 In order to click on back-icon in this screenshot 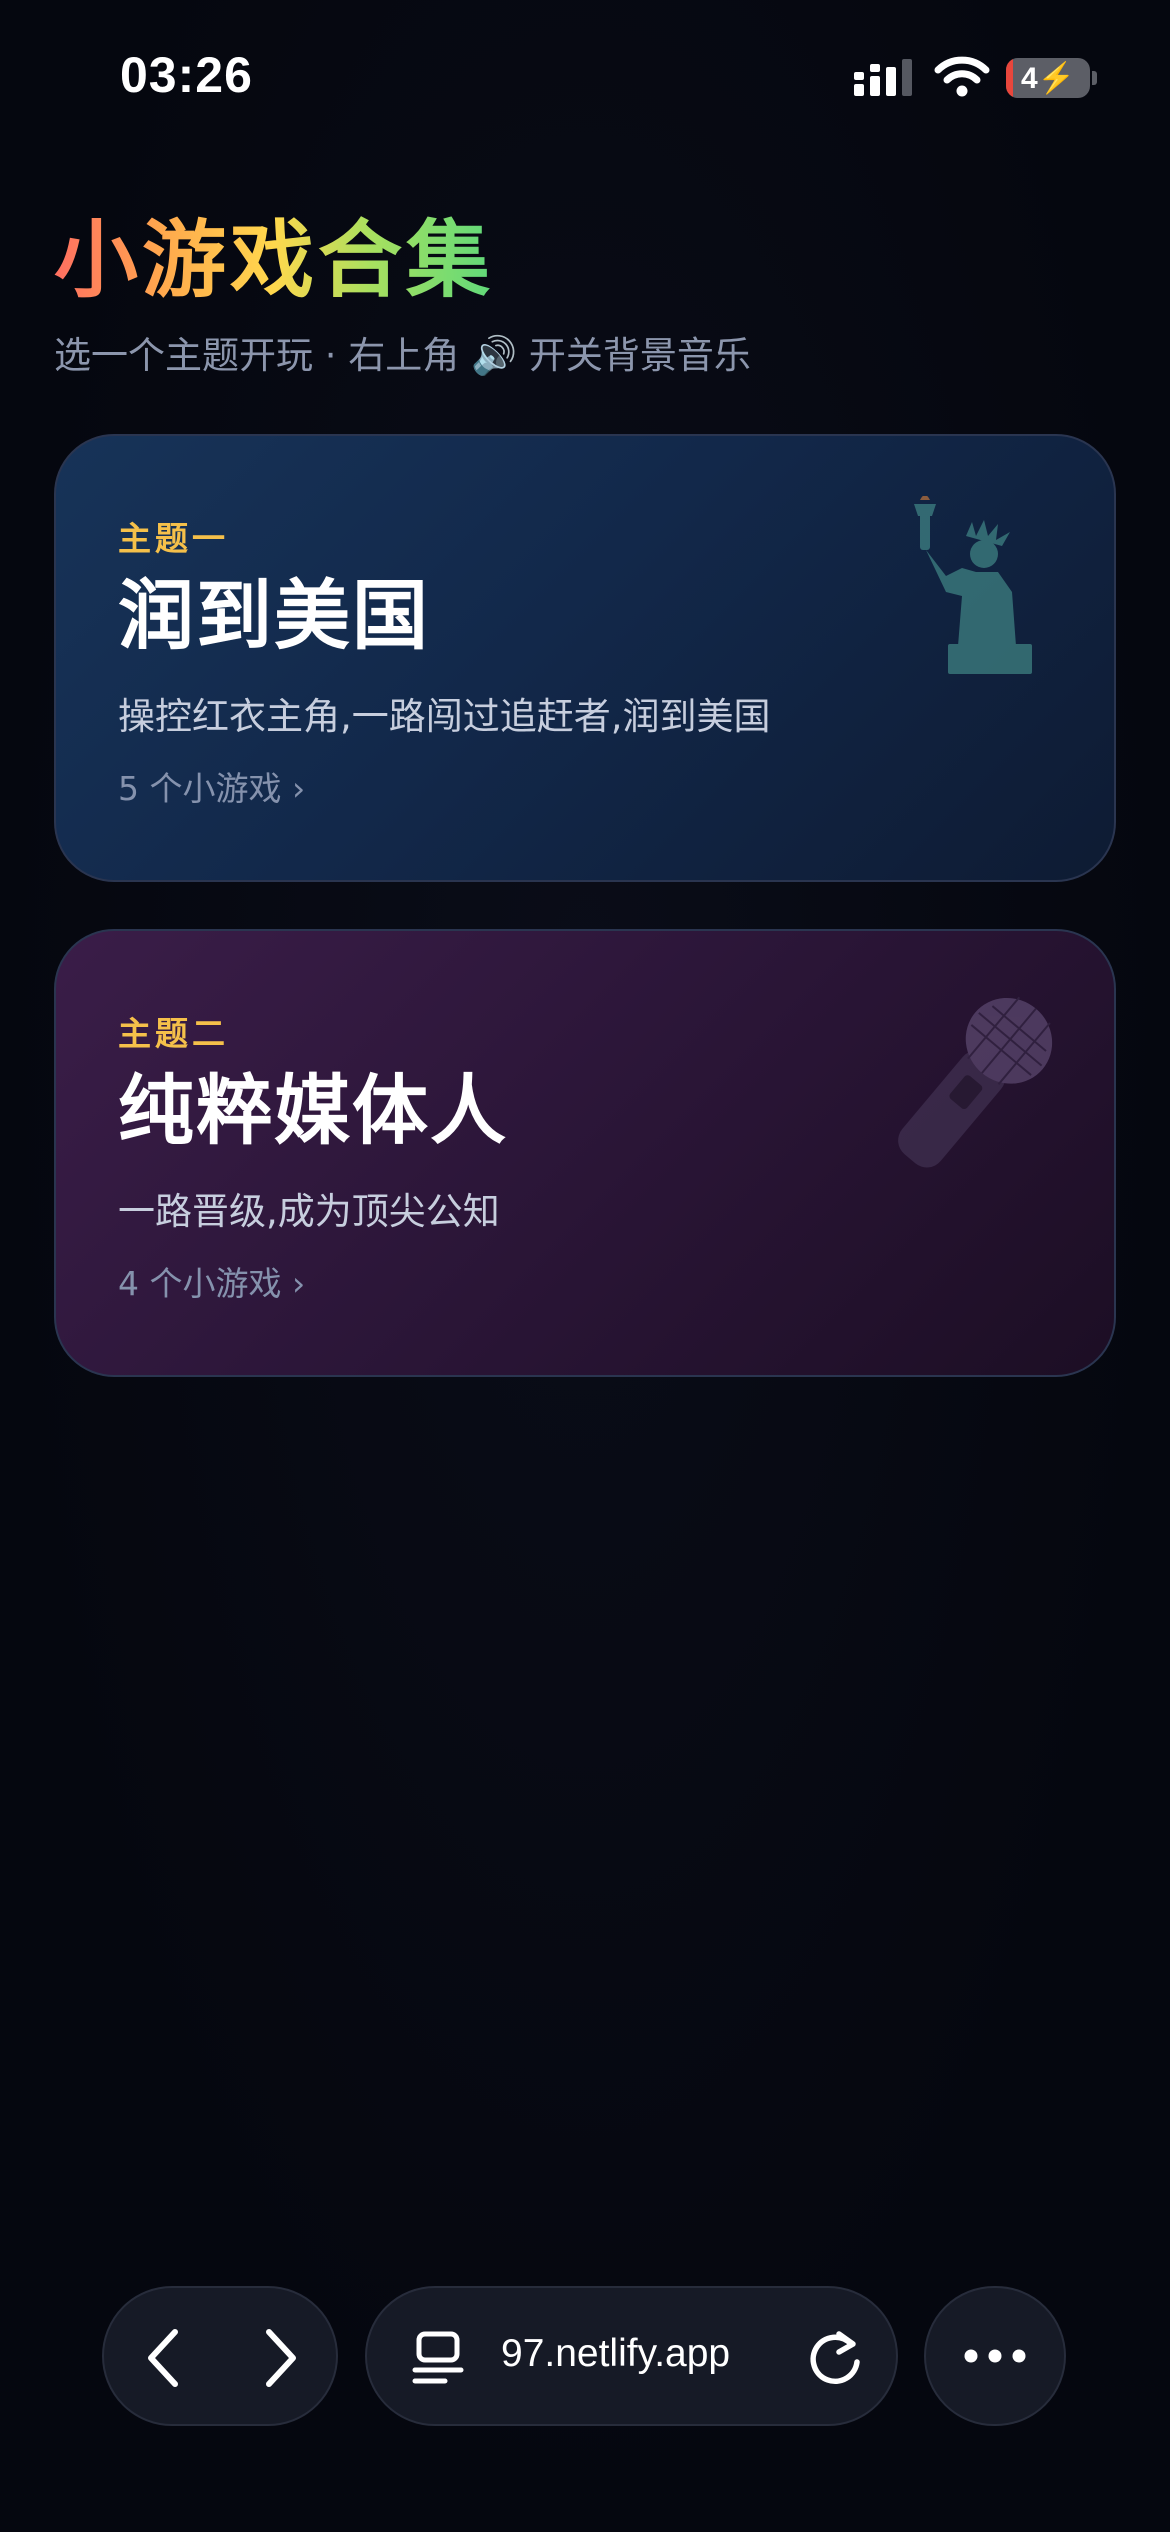, I will do `click(163, 2358)`.